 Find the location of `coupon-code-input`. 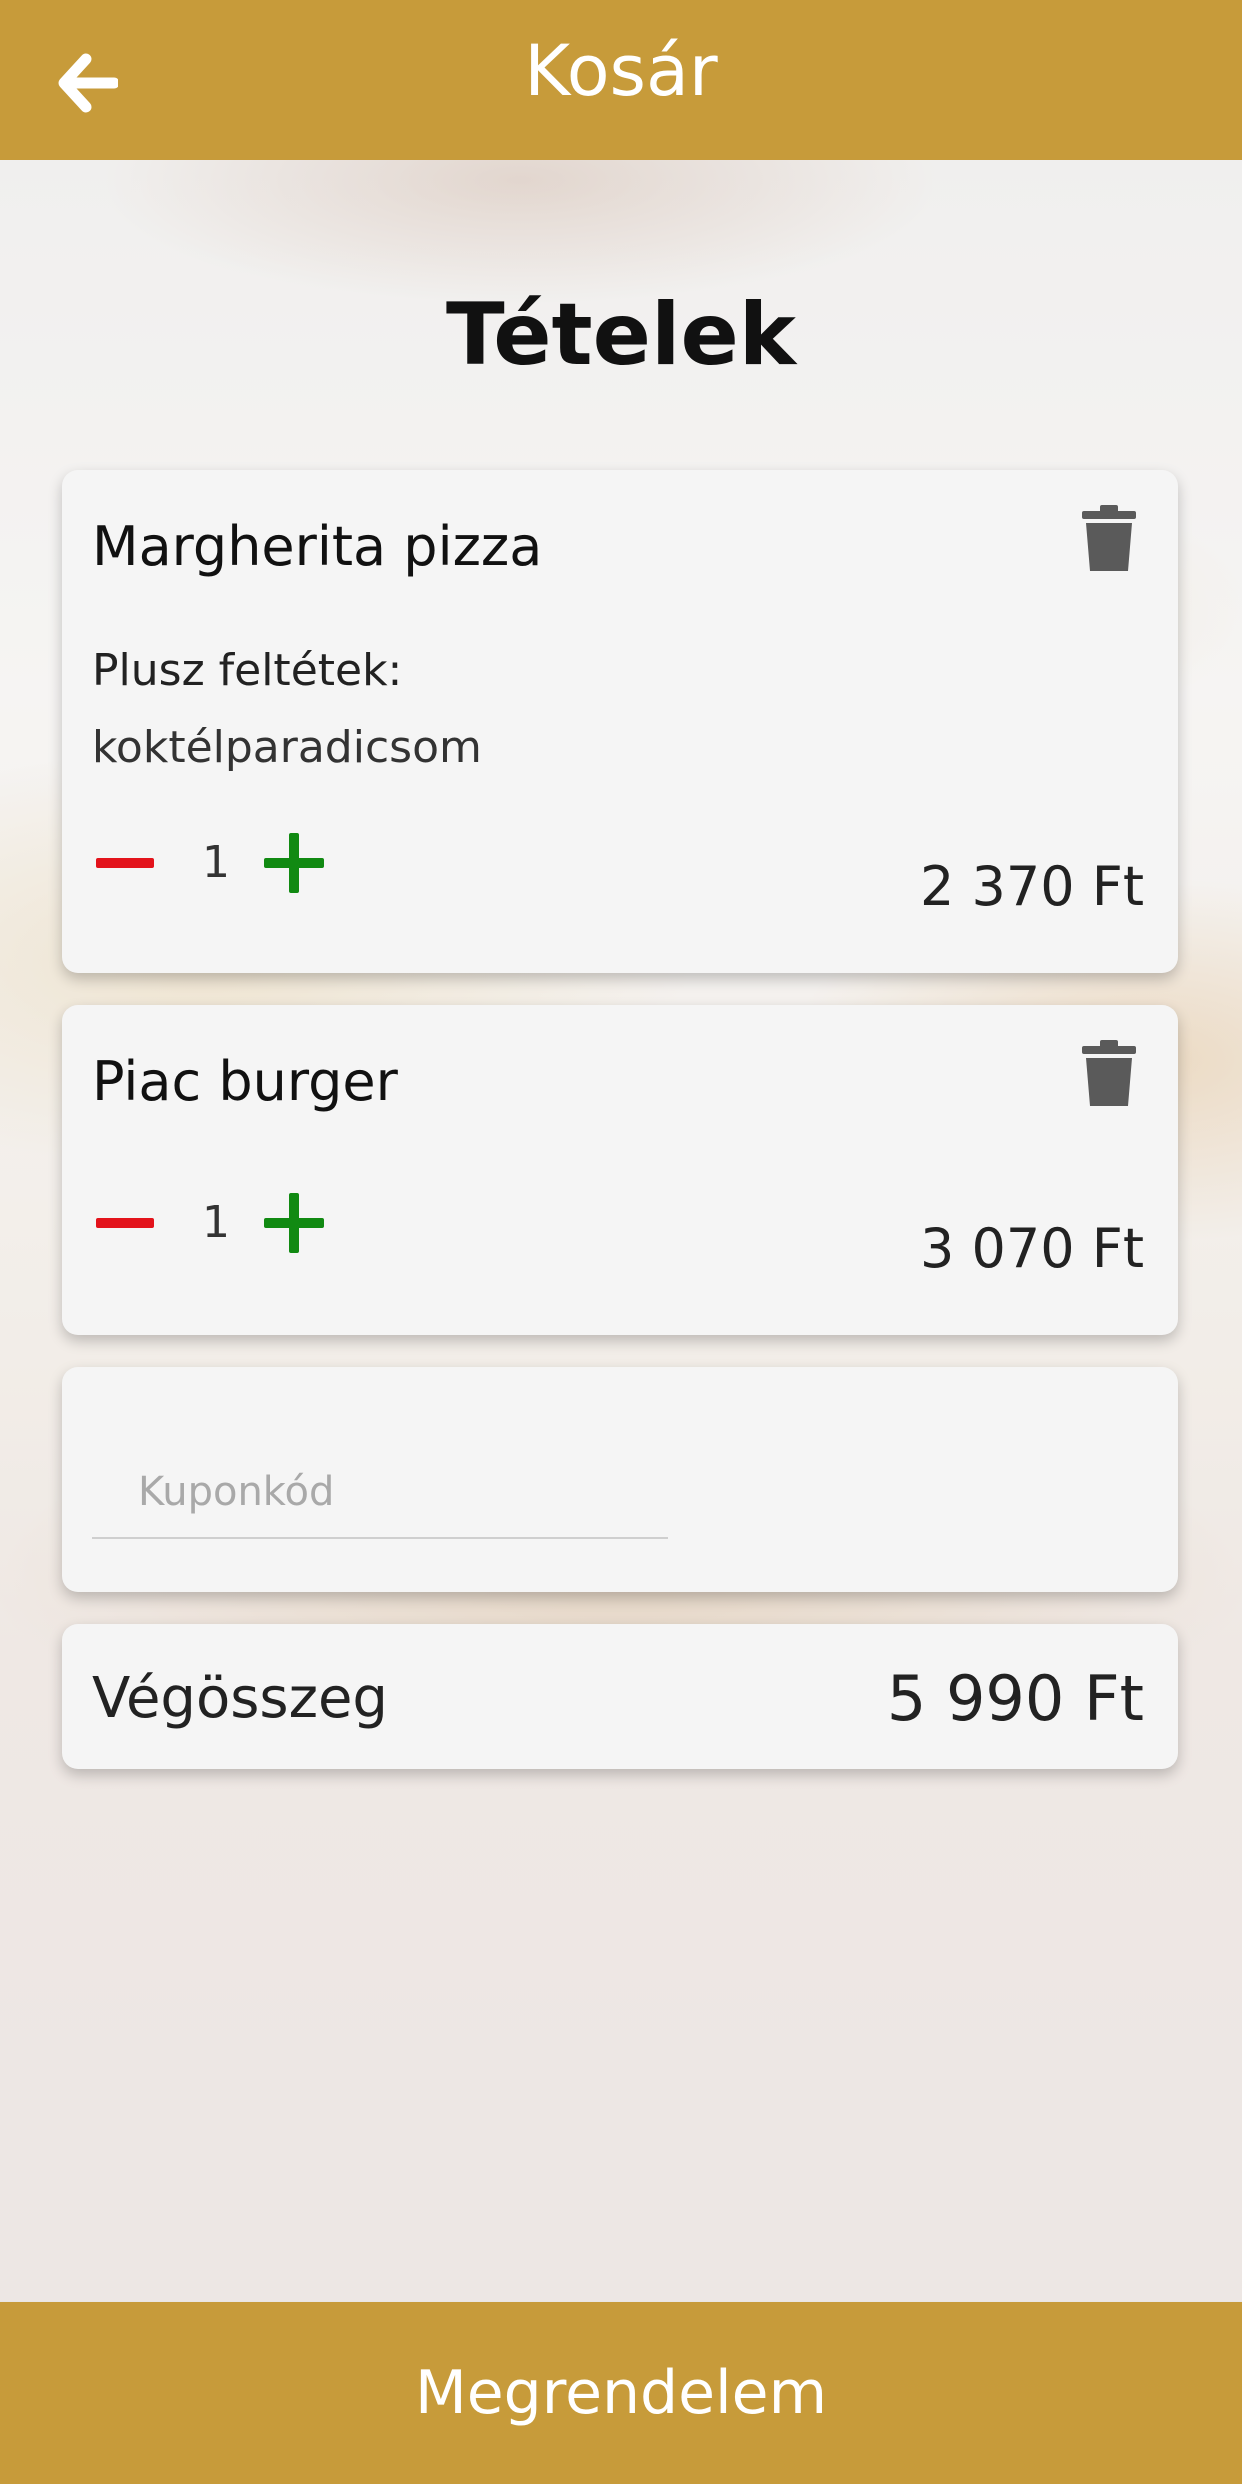

coupon-code-input is located at coordinates (380, 1493).